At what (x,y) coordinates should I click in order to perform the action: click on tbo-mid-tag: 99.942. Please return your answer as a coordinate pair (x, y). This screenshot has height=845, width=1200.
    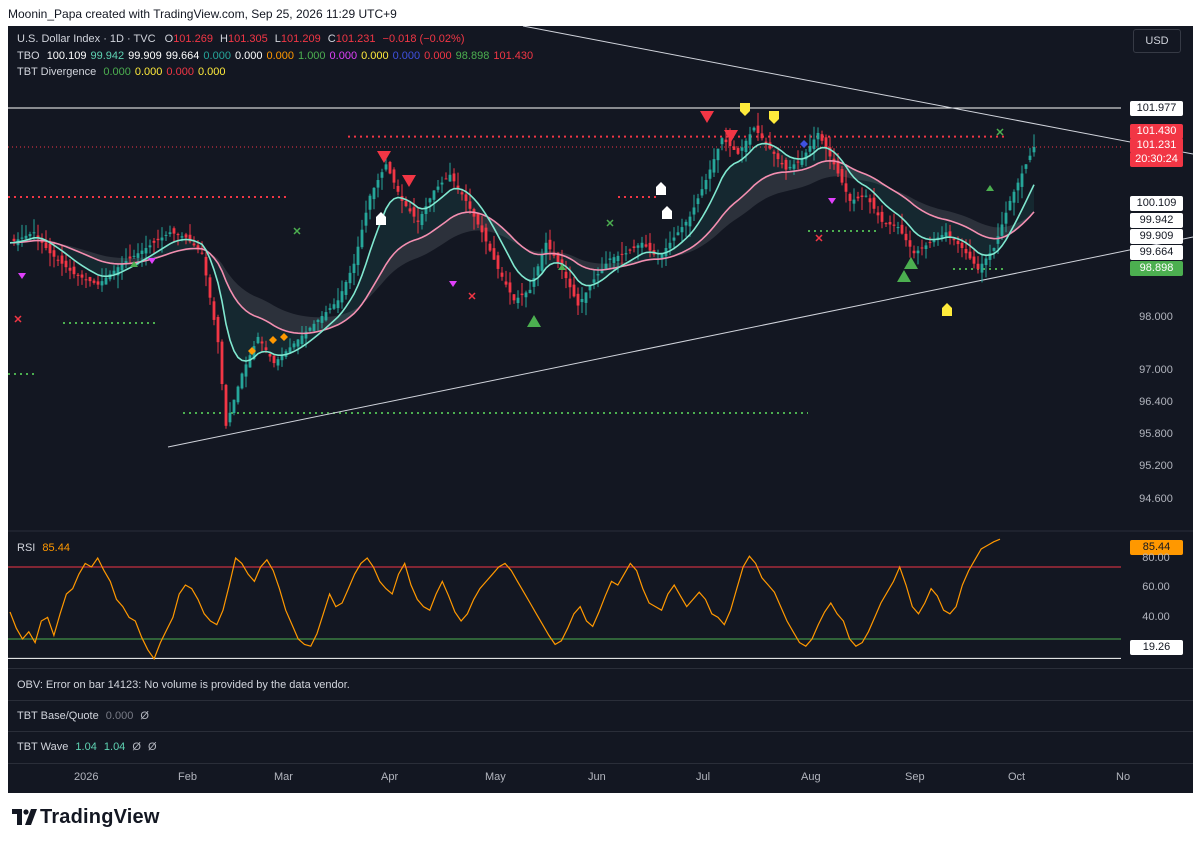
    Looking at the image, I should click on (1156, 220).